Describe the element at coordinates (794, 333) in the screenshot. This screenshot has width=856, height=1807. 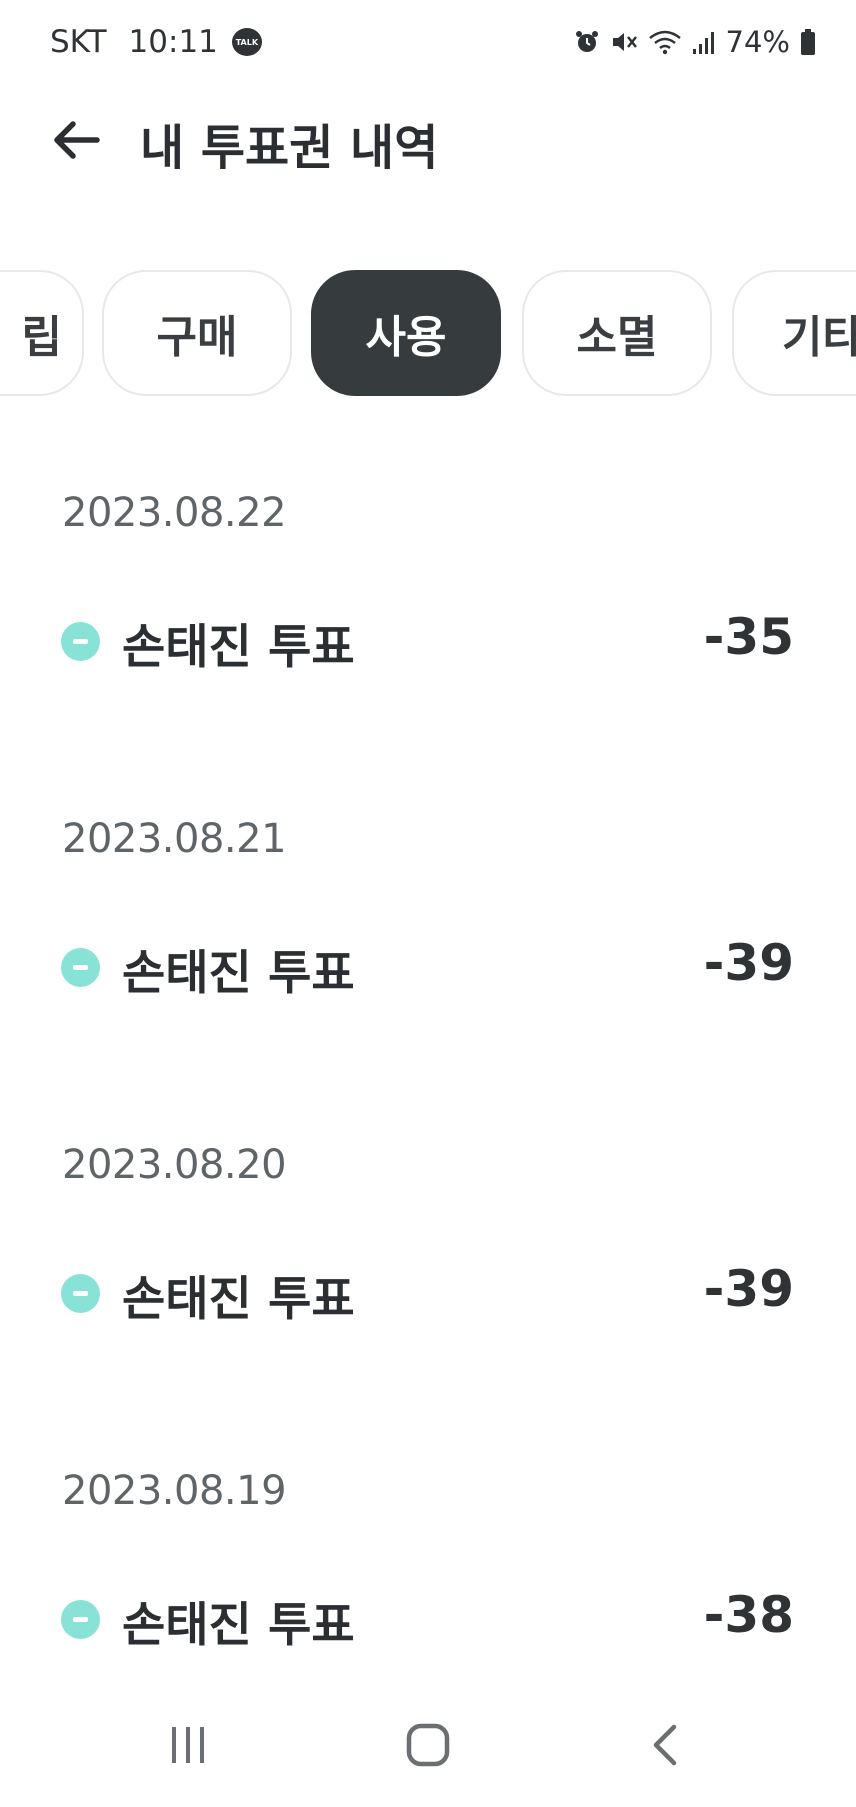
I see `tab-other: 기타` at that location.